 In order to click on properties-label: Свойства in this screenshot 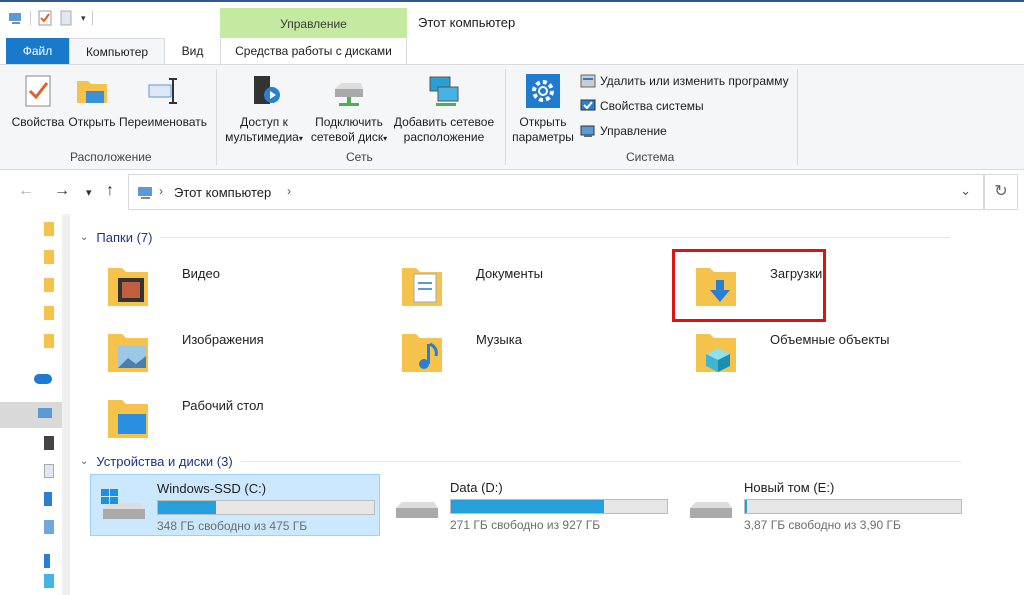, I will do `click(38, 122)`.